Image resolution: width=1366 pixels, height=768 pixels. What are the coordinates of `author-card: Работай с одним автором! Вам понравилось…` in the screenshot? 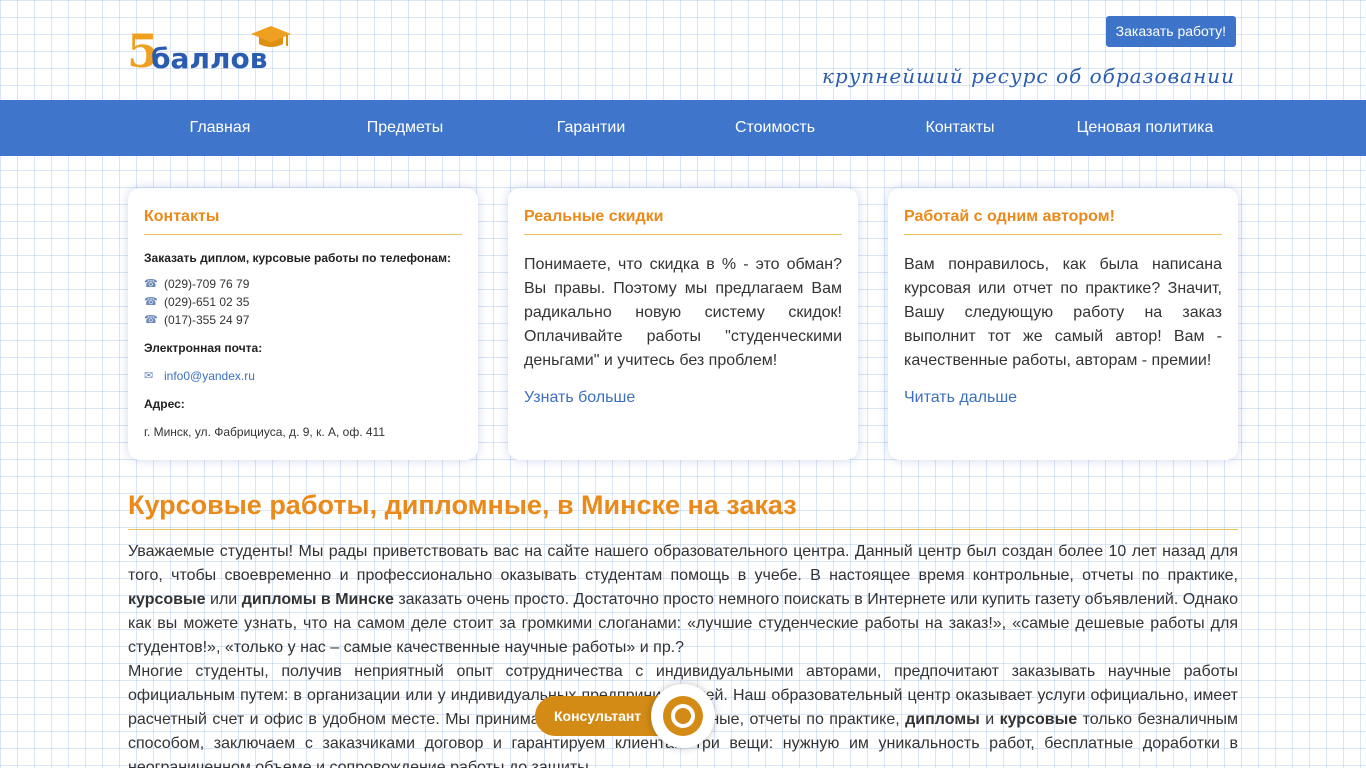 It's located at (1063, 324).